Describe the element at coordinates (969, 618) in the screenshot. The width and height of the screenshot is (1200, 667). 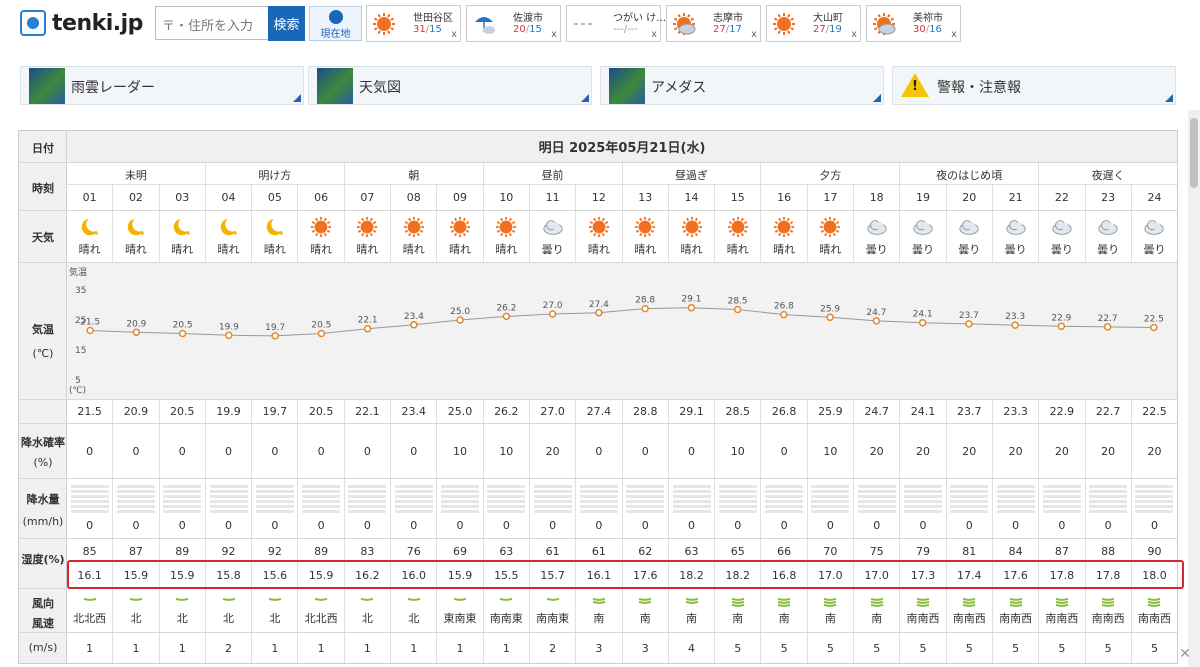
I see `wind-direction-text: 南南西` at that location.